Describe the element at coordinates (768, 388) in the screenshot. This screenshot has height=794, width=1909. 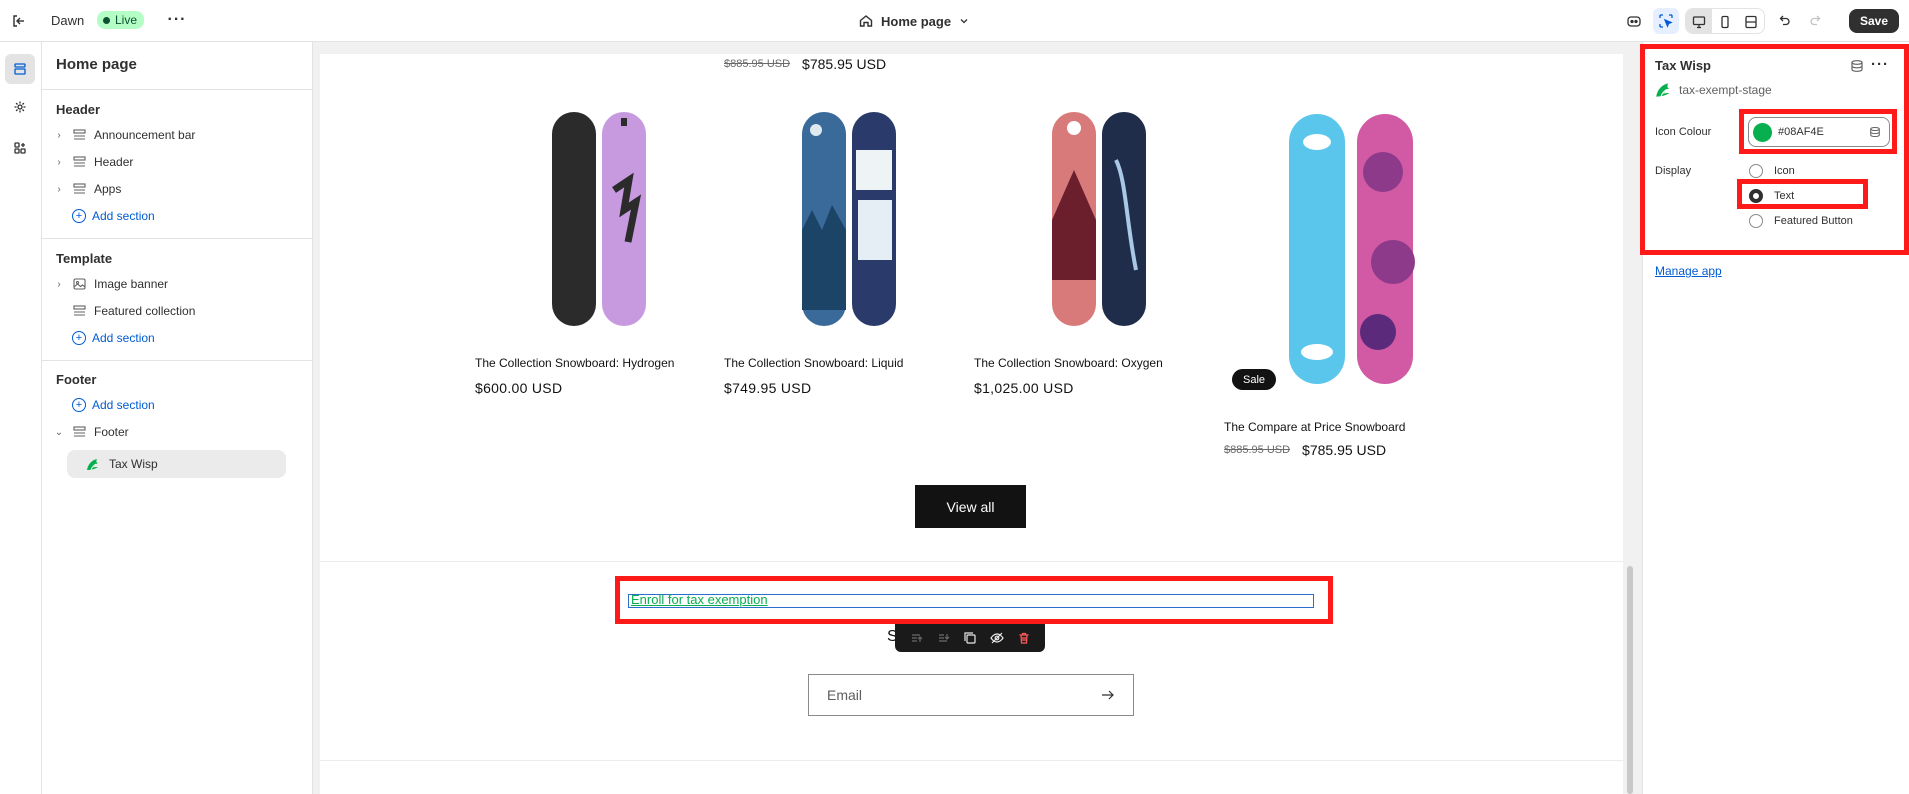
I see `product-price: $749.95 USD` at that location.